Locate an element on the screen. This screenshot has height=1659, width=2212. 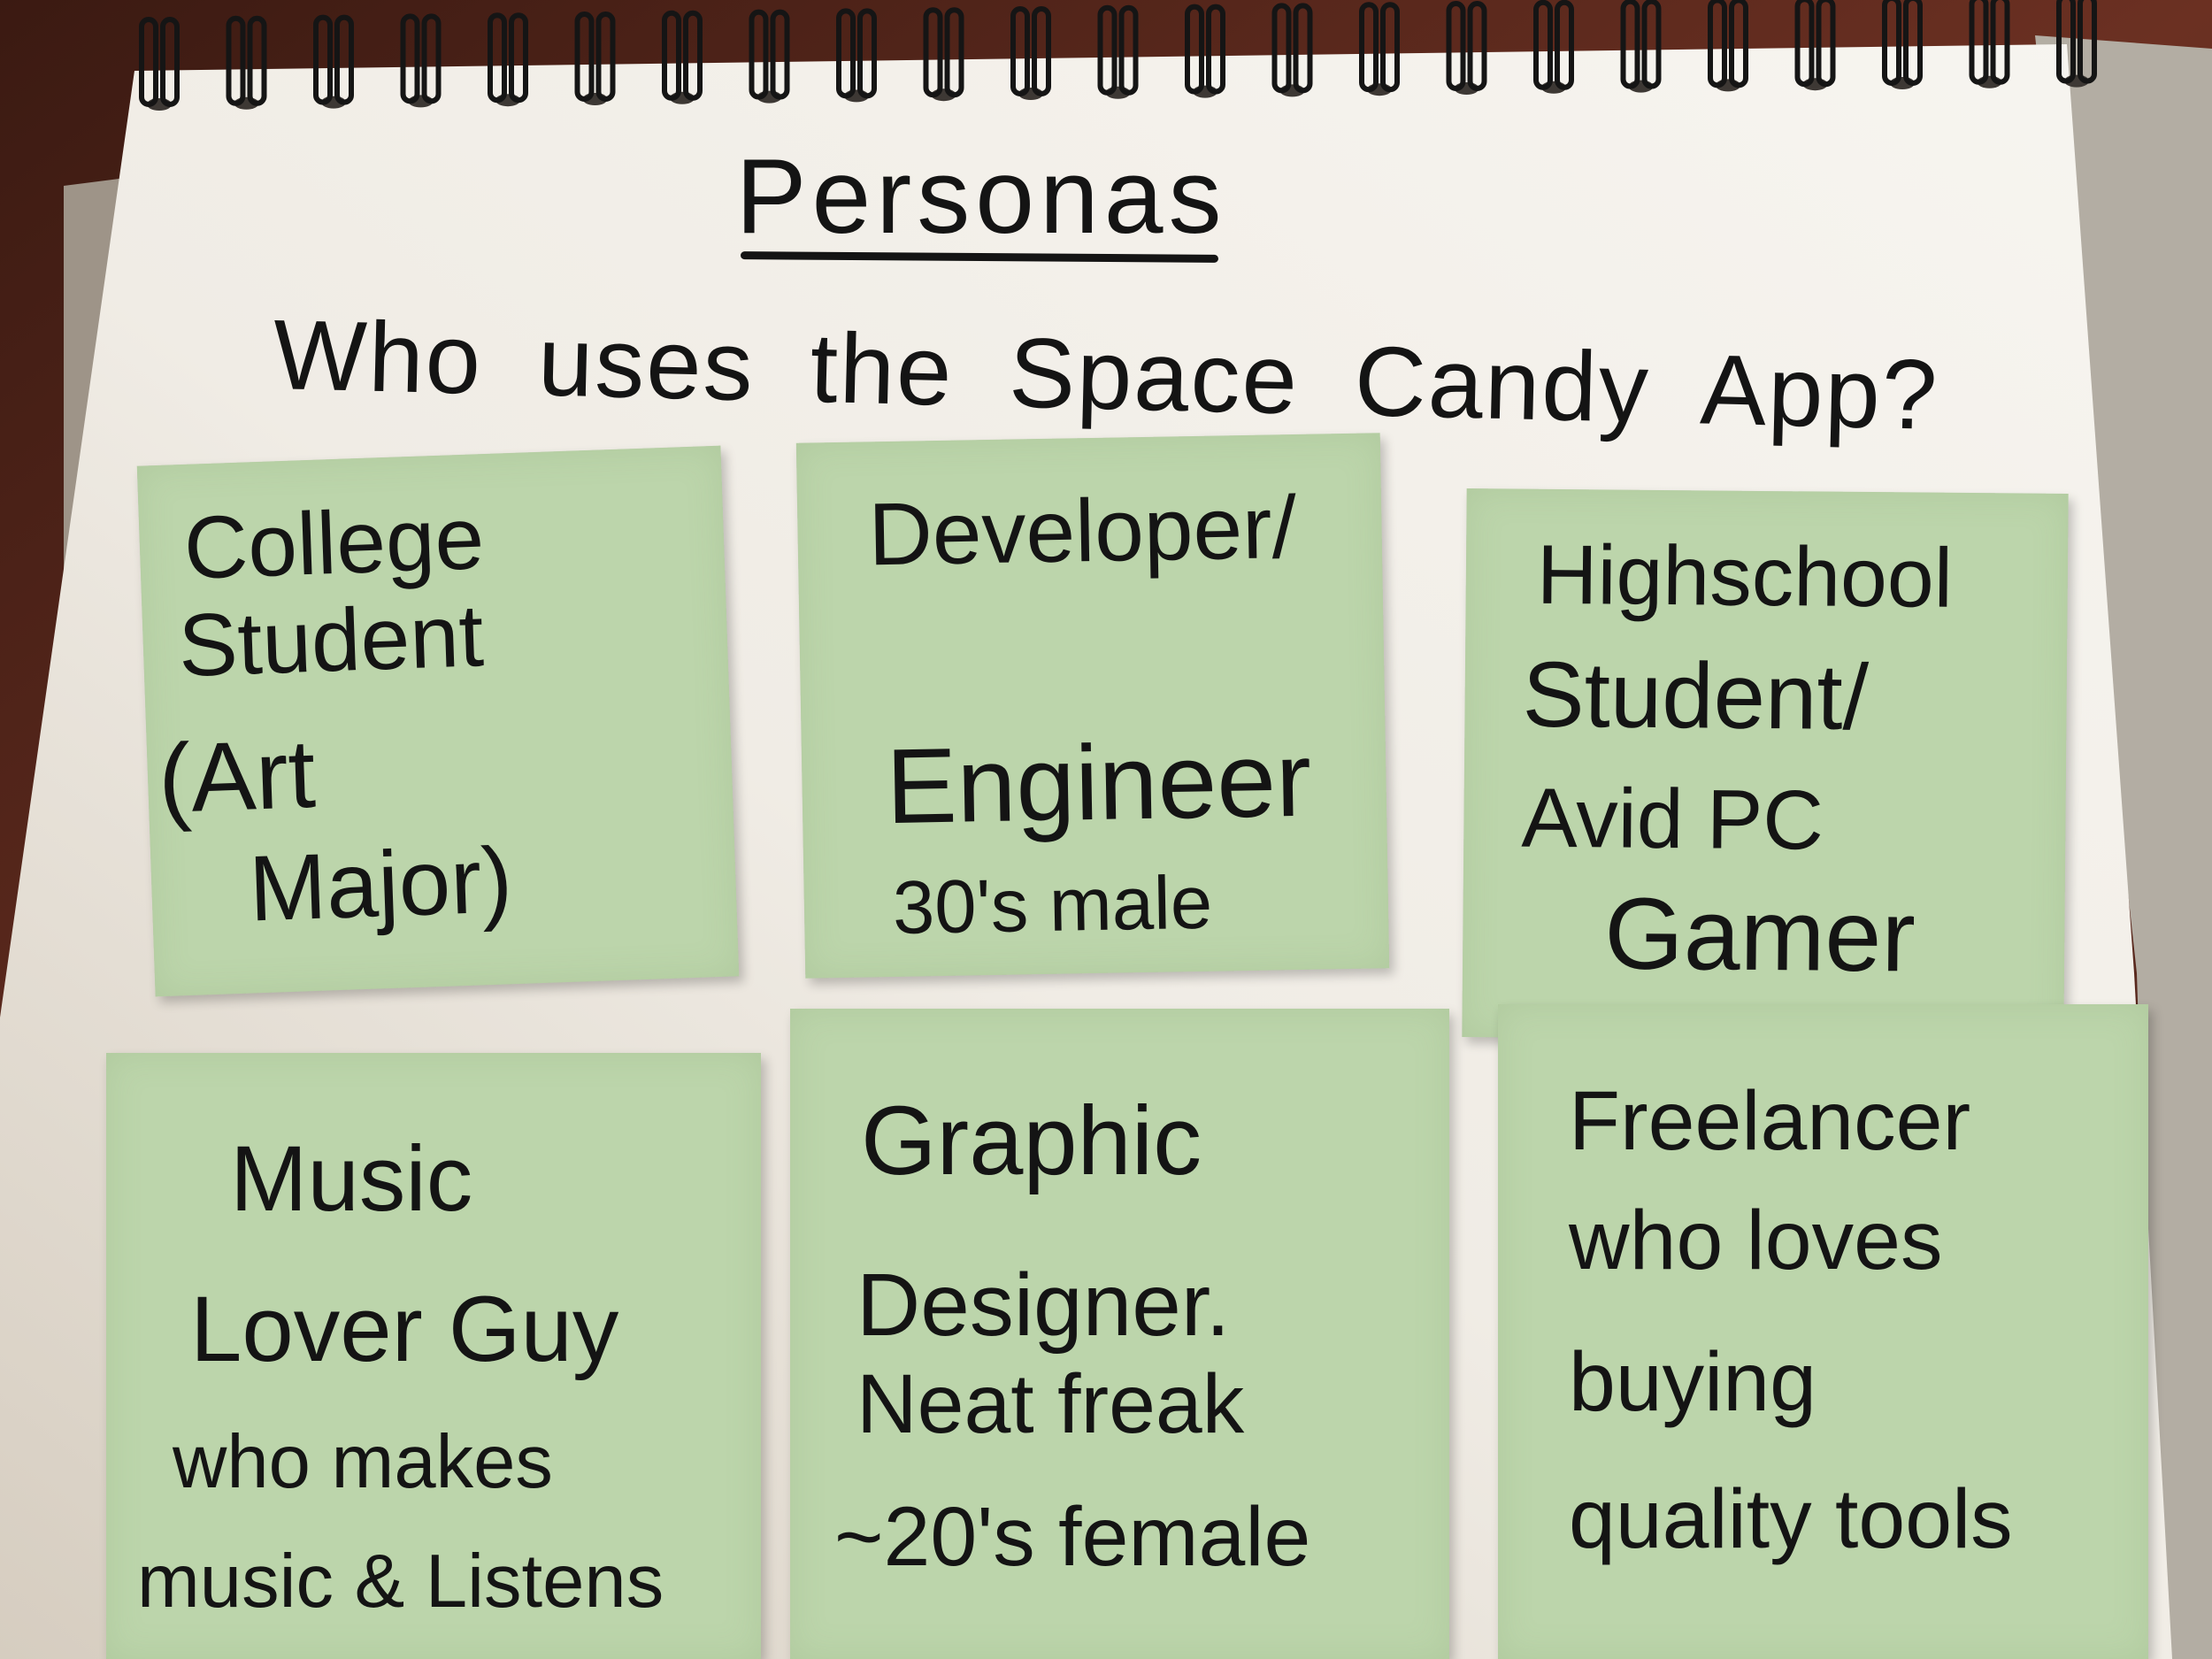
note-line: Developer/ is located at coordinates (1083, 531).